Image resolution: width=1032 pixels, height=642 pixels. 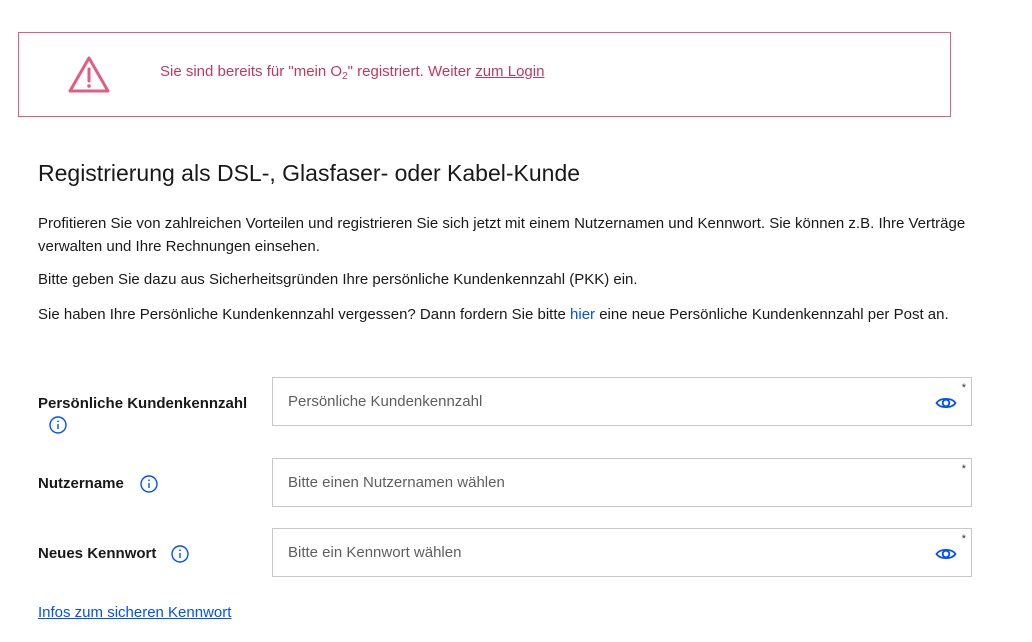 What do you see at coordinates (149, 484) in the screenshot?
I see `username-info-icon` at bounding box center [149, 484].